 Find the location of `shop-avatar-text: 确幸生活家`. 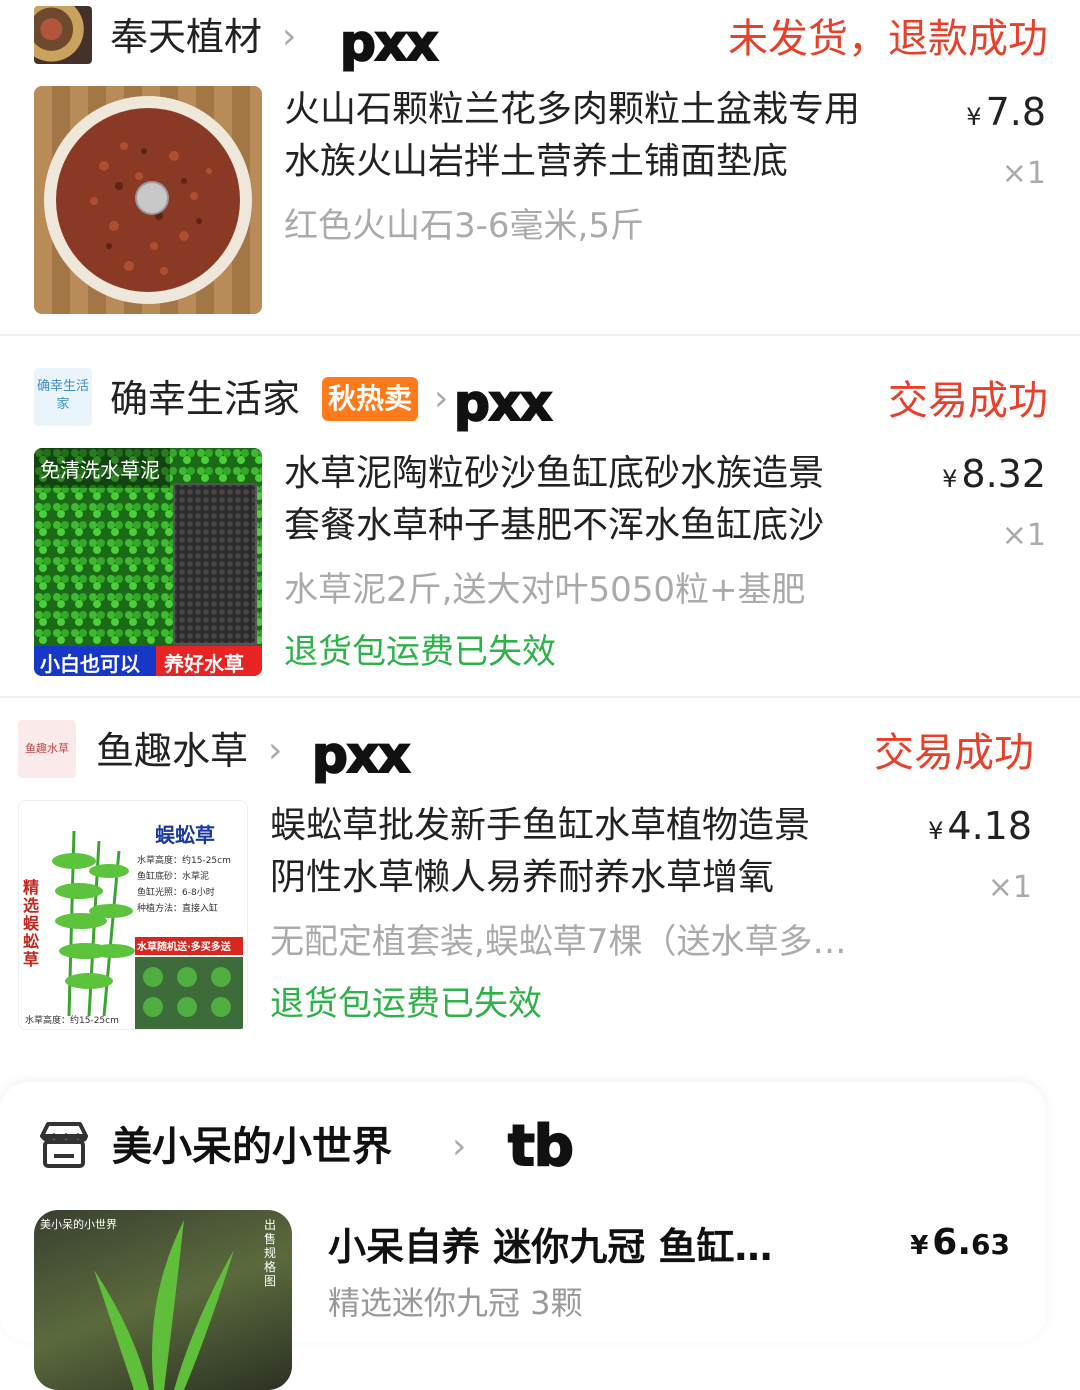

shop-avatar-text: 确幸生活家 is located at coordinates (62, 395).